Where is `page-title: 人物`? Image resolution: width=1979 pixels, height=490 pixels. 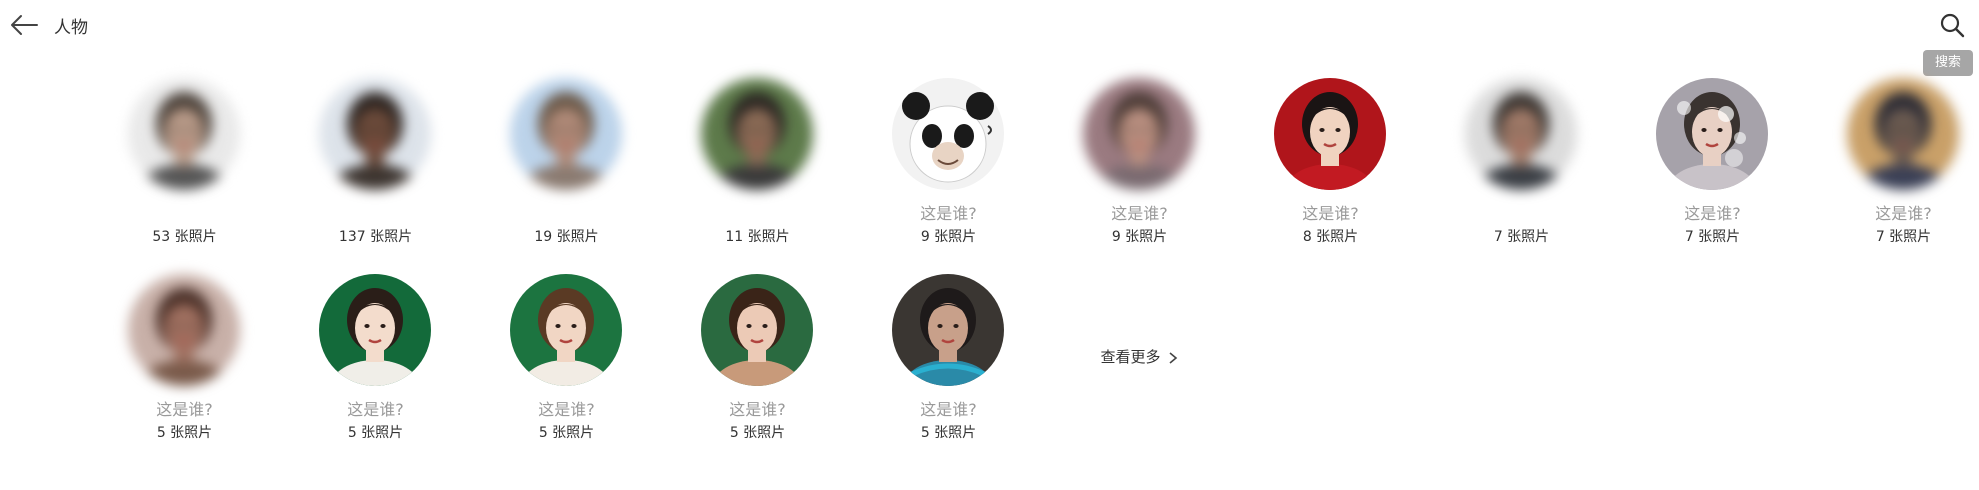
page-title: 人物 is located at coordinates (71, 28).